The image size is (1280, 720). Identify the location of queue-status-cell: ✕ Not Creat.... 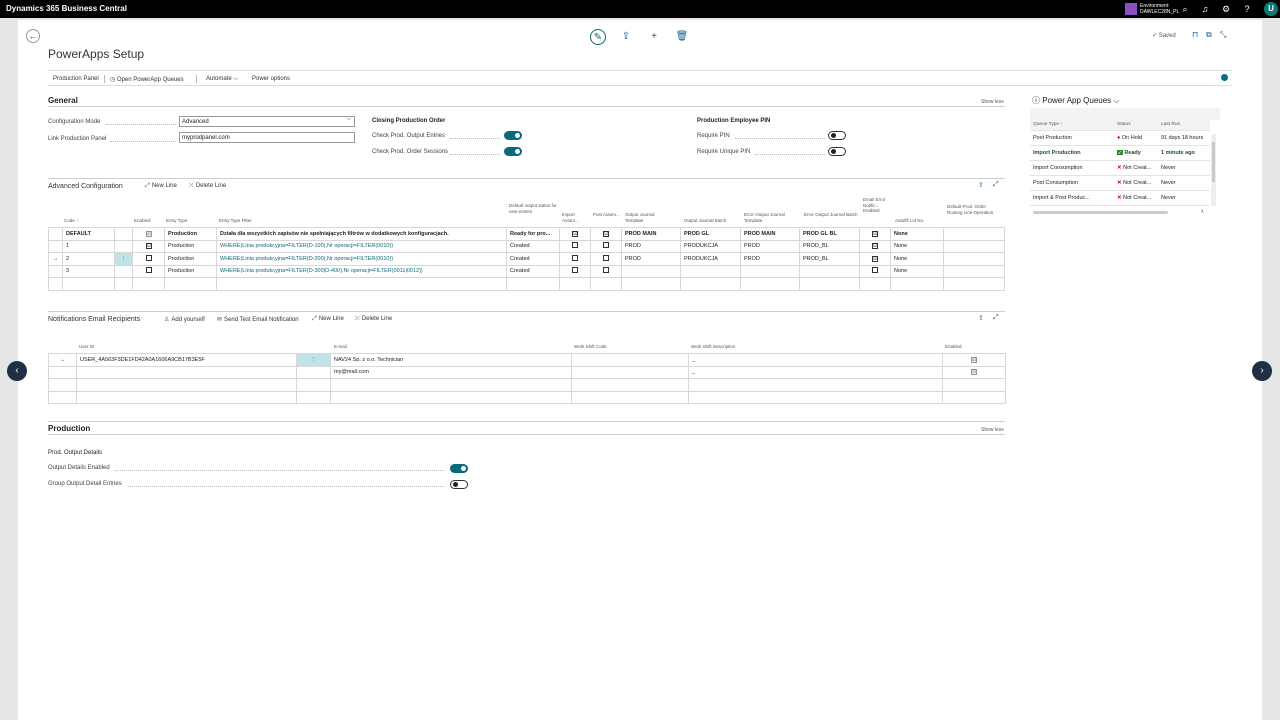
(1136, 198).